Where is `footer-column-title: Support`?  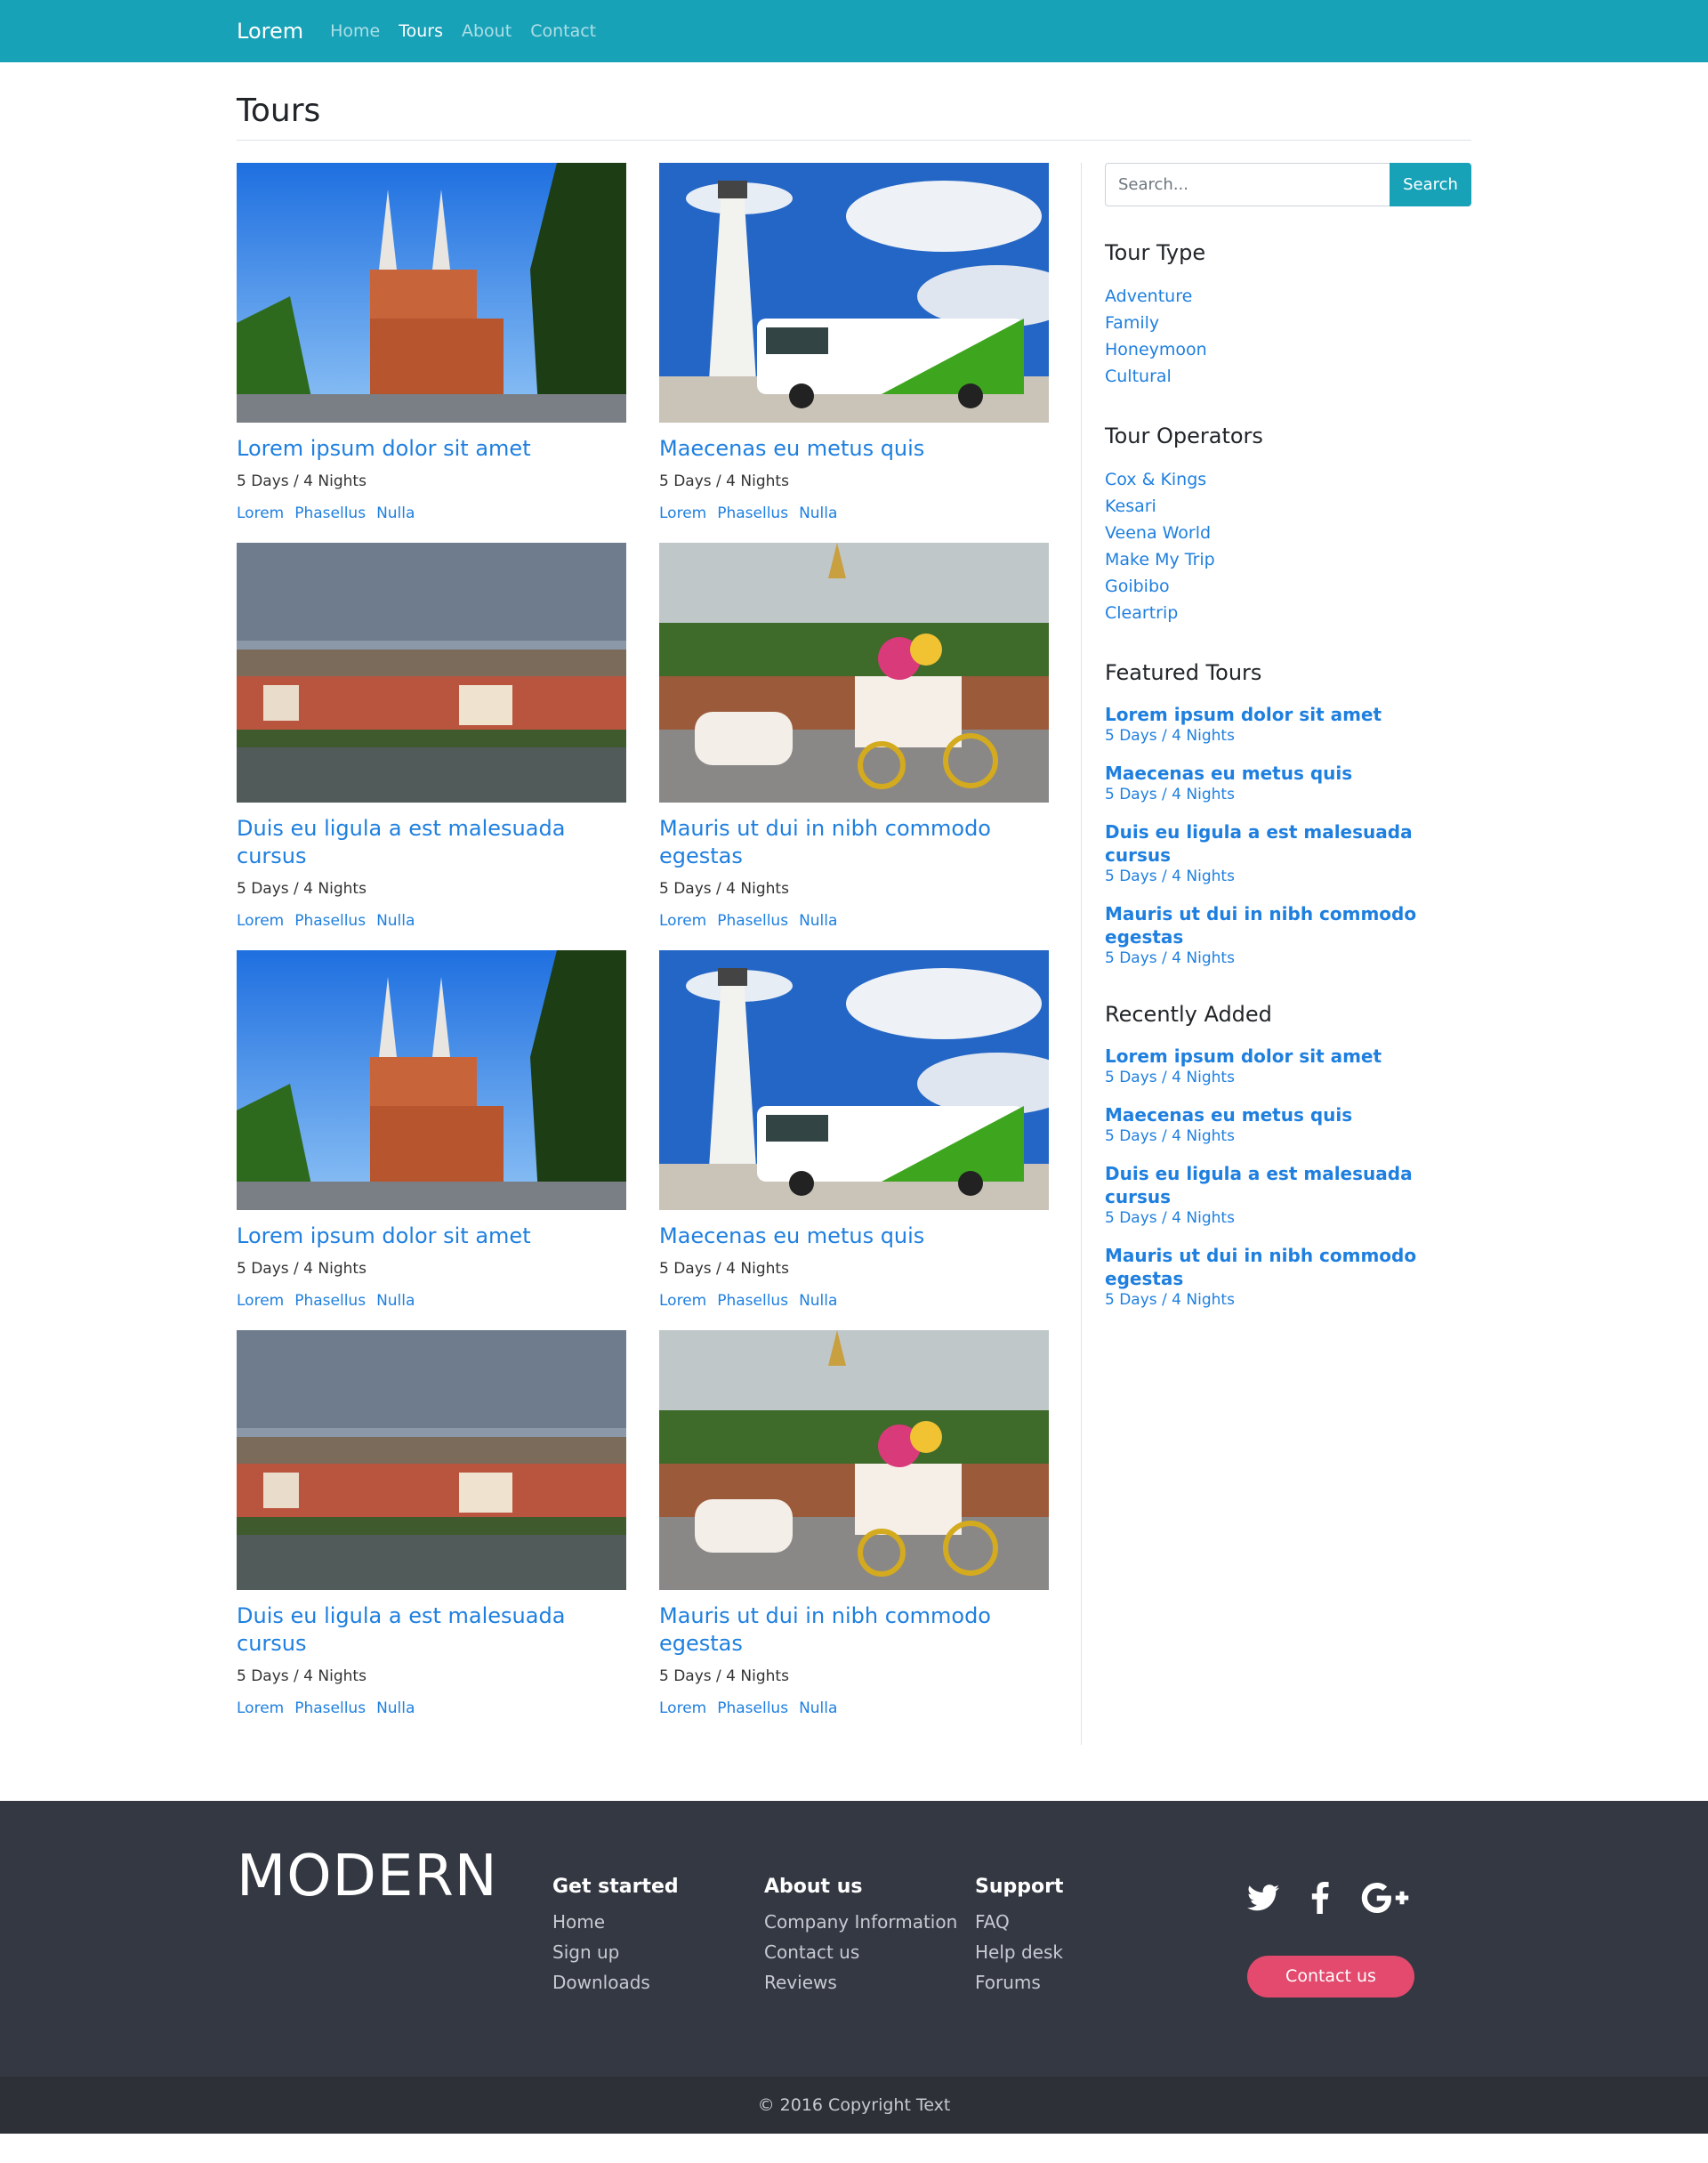 footer-column-title: Support is located at coordinates (1019, 1887).